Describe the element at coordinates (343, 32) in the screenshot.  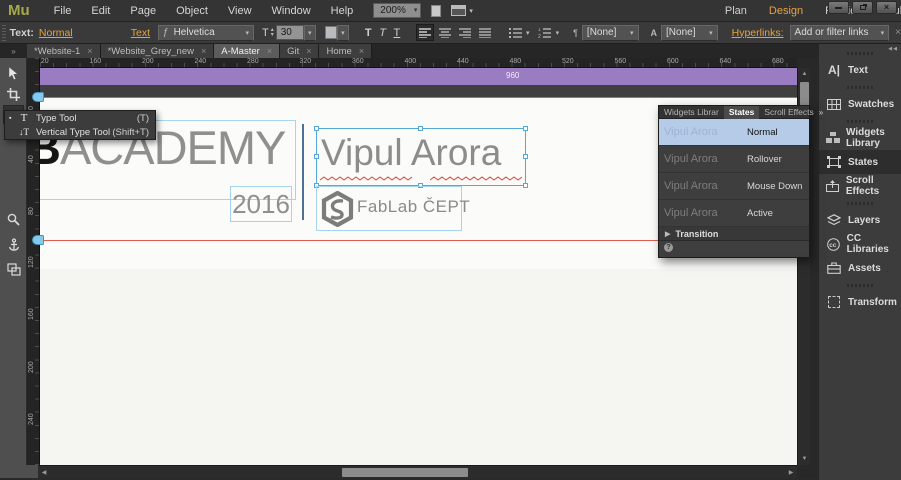
I see `text-color-dropdown: ▾` at that location.